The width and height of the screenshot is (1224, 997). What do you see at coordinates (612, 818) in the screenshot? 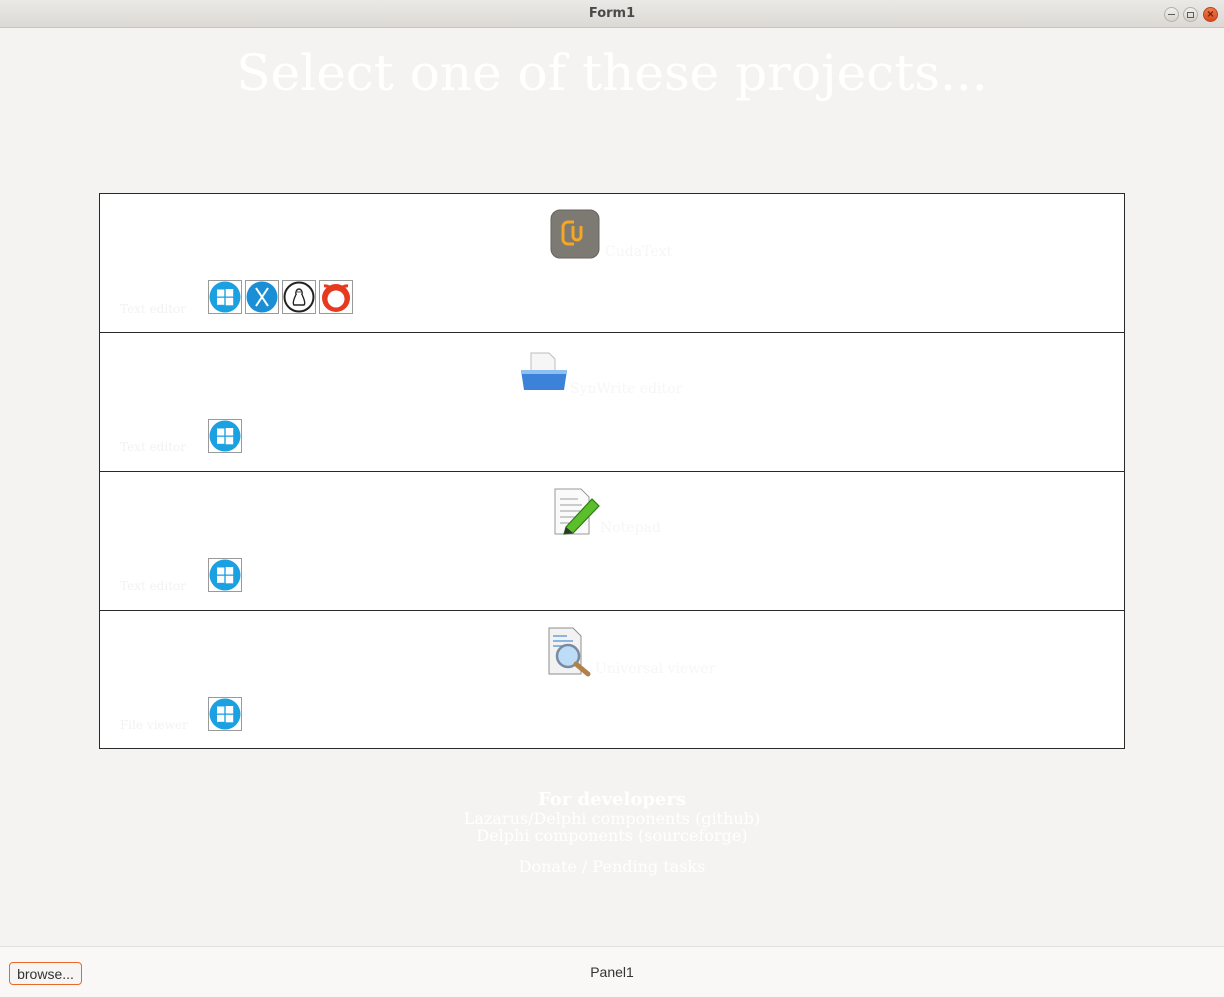
I see `github-components-link: Lazarus/Delphi components (github)` at bounding box center [612, 818].